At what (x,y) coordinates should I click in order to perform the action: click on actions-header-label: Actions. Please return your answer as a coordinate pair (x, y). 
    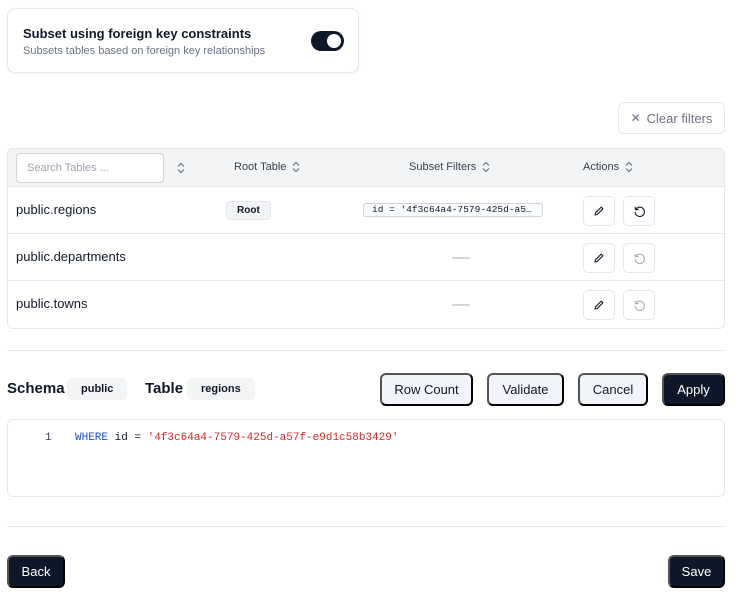
    Looking at the image, I should click on (601, 167).